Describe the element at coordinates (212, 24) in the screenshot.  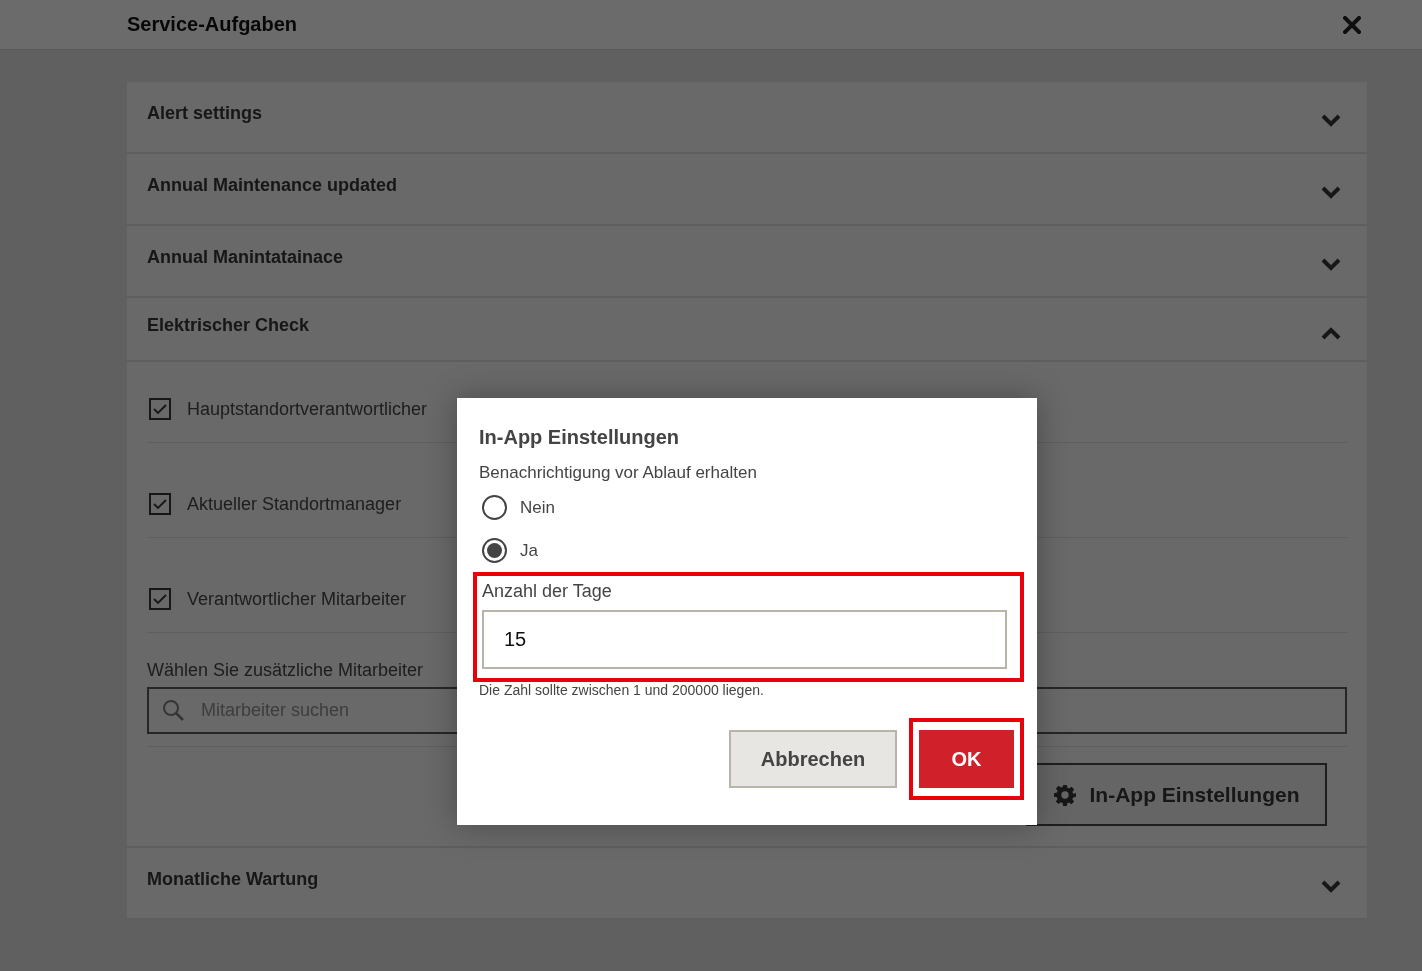
I see `page-title: Service-Aufgaben` at that location.